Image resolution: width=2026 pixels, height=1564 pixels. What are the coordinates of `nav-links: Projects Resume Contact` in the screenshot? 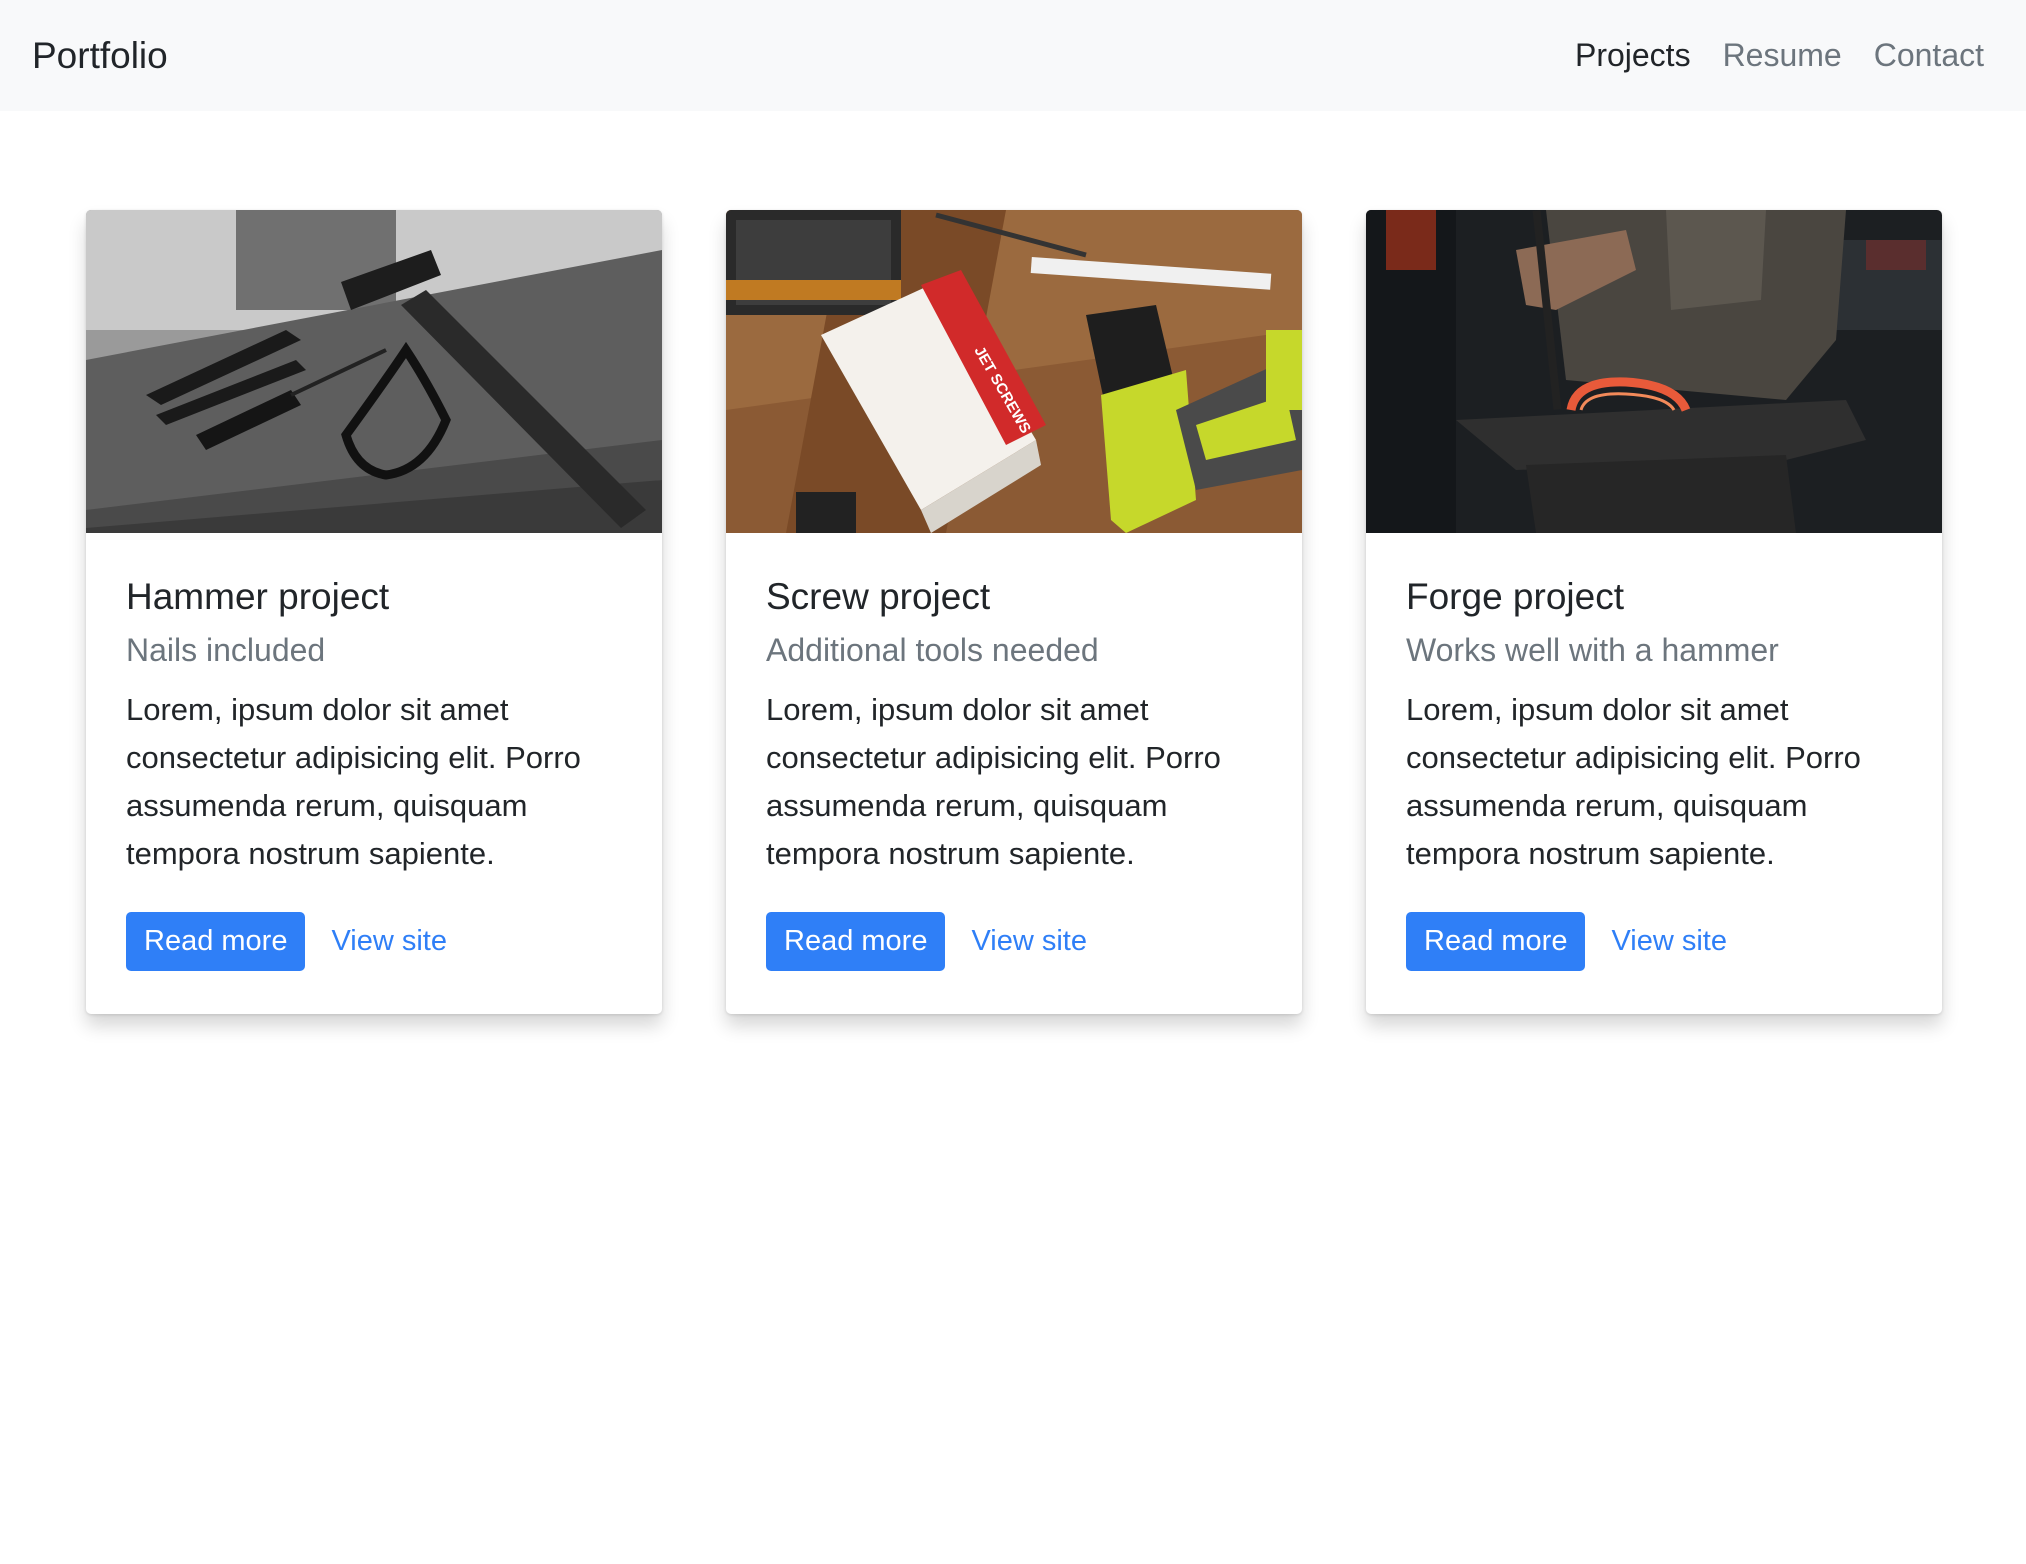 It's located at (1784, 55).